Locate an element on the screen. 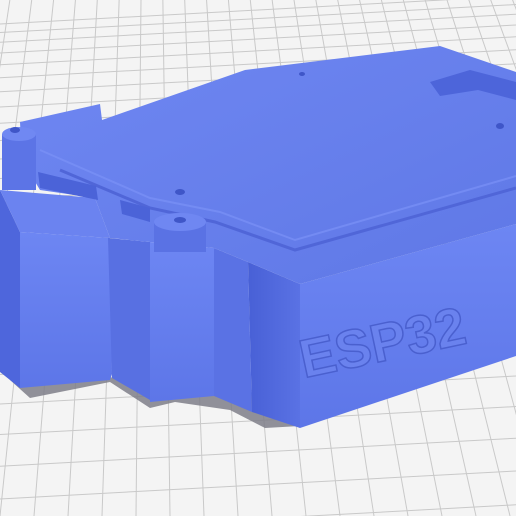 The image size is (516, 516). center-block-front is located at coordinates (182, 322).